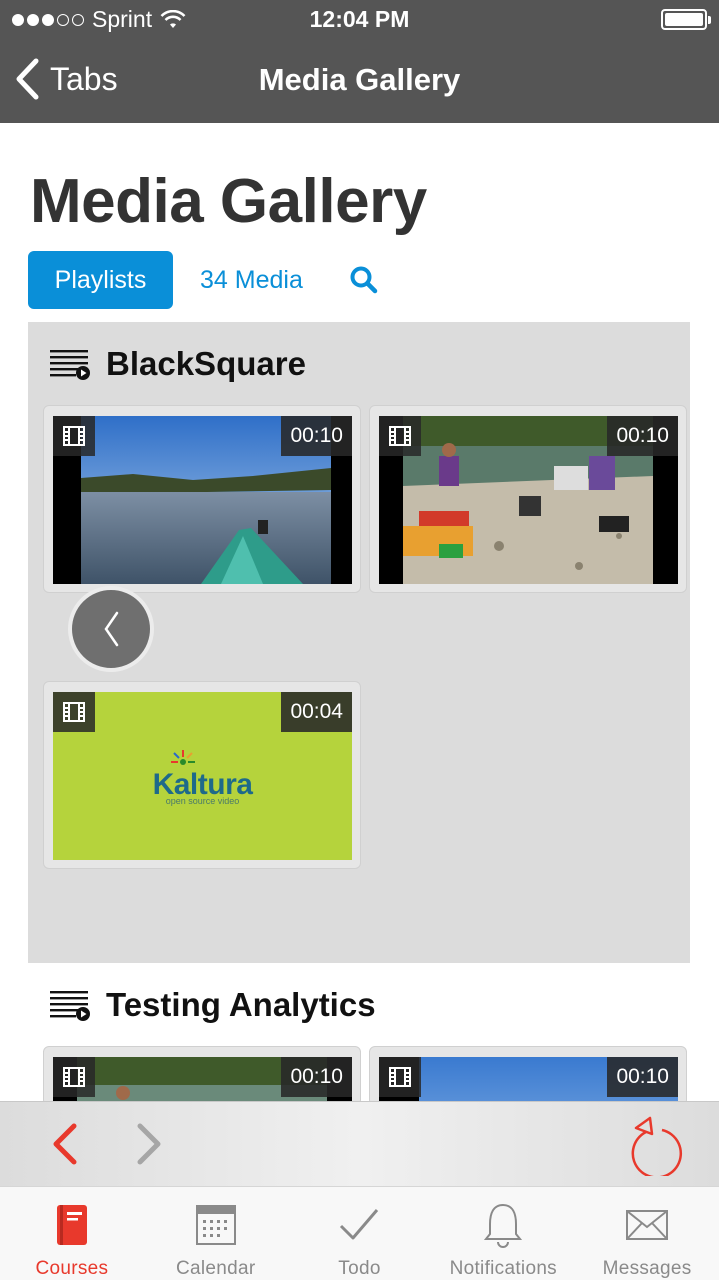 The image size is (719, 1280). I want to click on playlist-name: BlackSquare, so click(206, 363).